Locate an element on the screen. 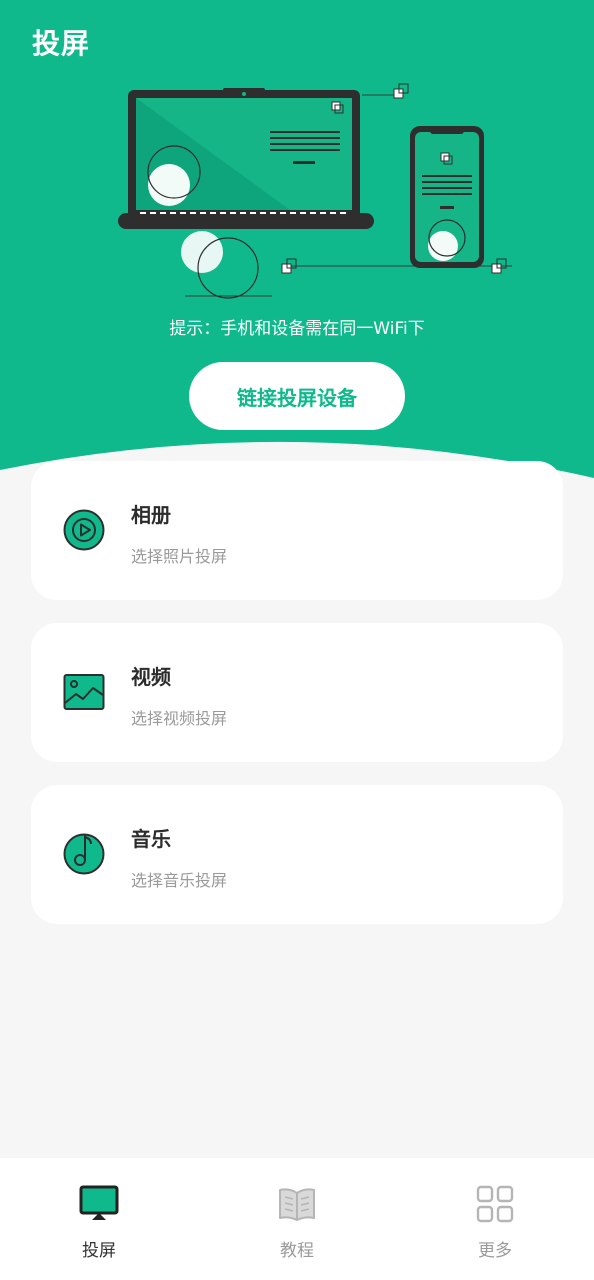  card-video: 视频 选择视频投屏 is located at coordinates (297, 692).